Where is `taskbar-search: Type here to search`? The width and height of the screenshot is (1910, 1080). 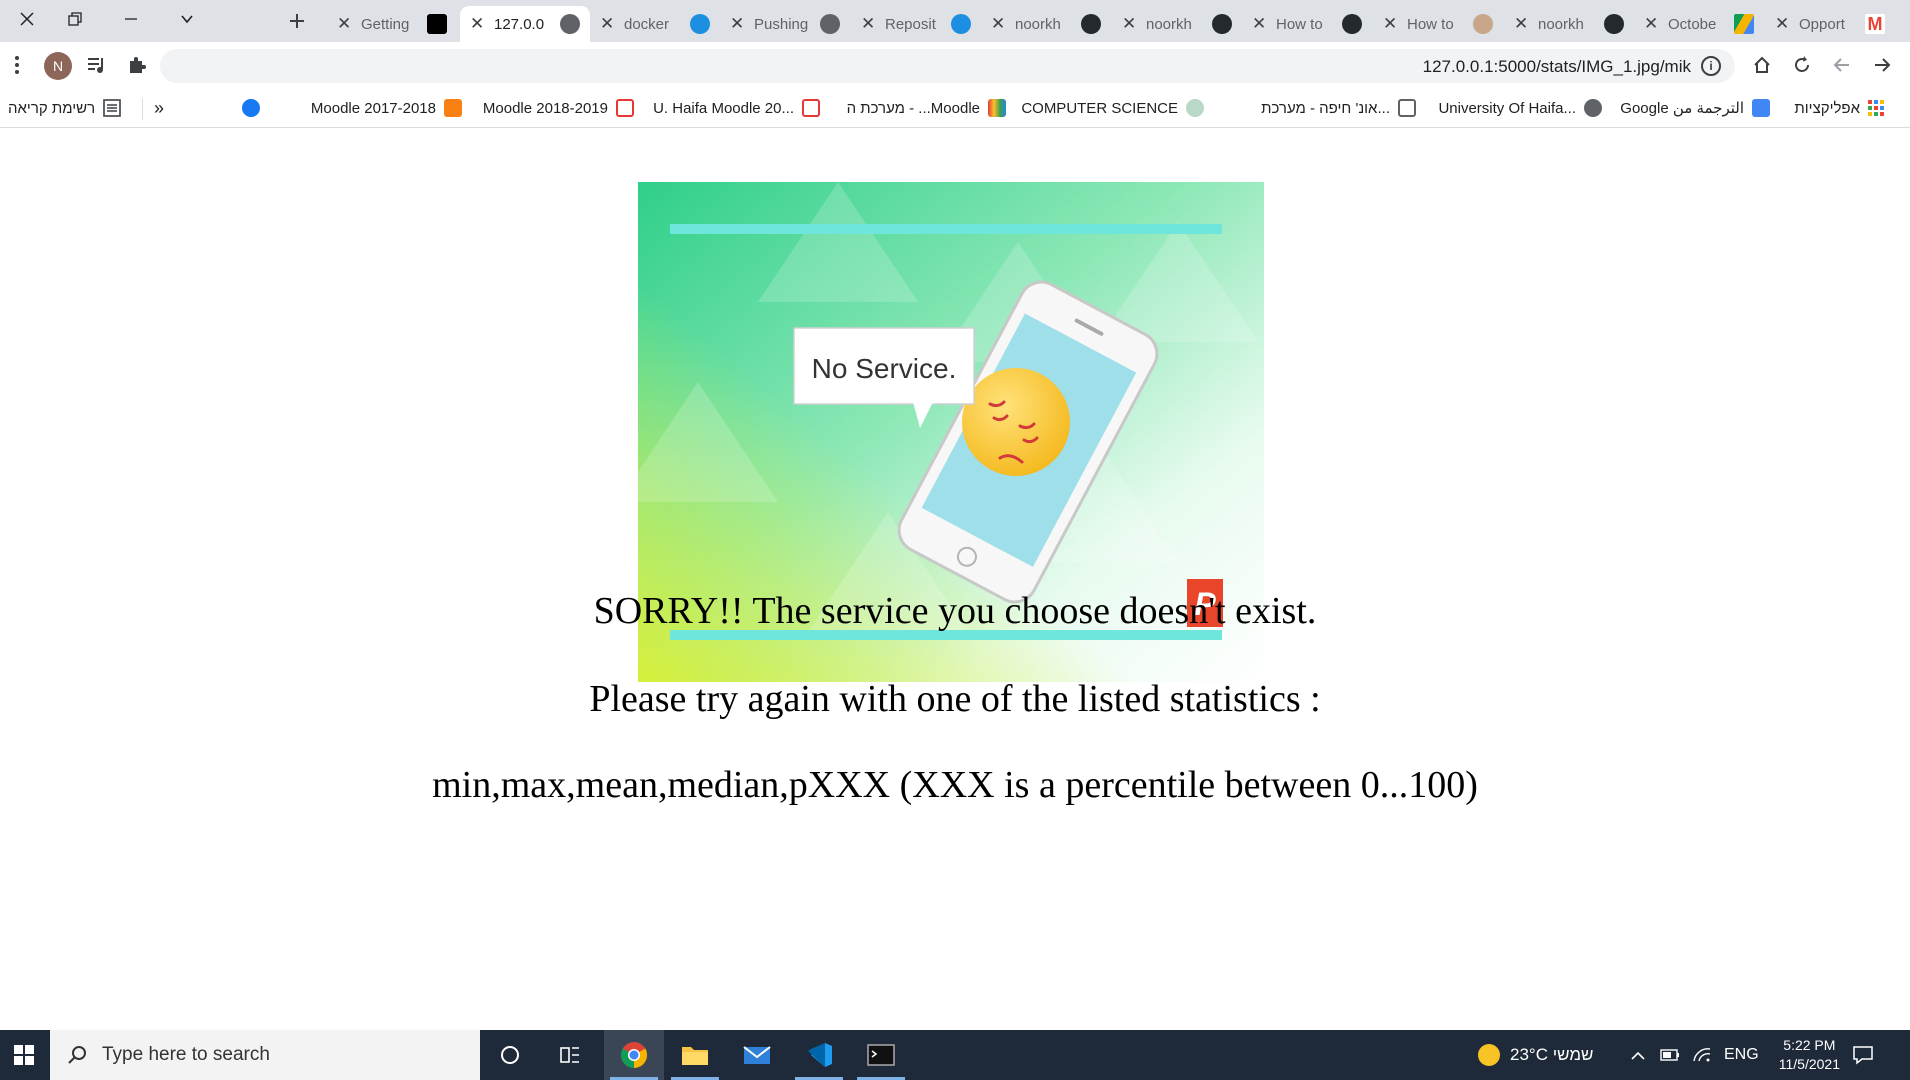 taskbar-search: Type here to search is located at coordinates (265, 1055).